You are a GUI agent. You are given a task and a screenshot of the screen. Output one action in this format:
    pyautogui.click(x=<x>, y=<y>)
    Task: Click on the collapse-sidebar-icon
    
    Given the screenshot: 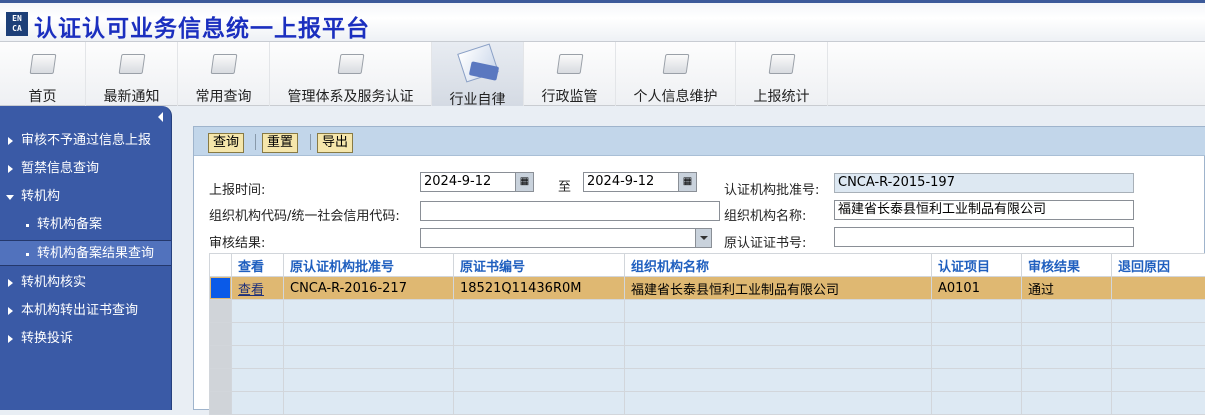 What is the action you would take?
    pyautogui.click(x=160, y=117)
    